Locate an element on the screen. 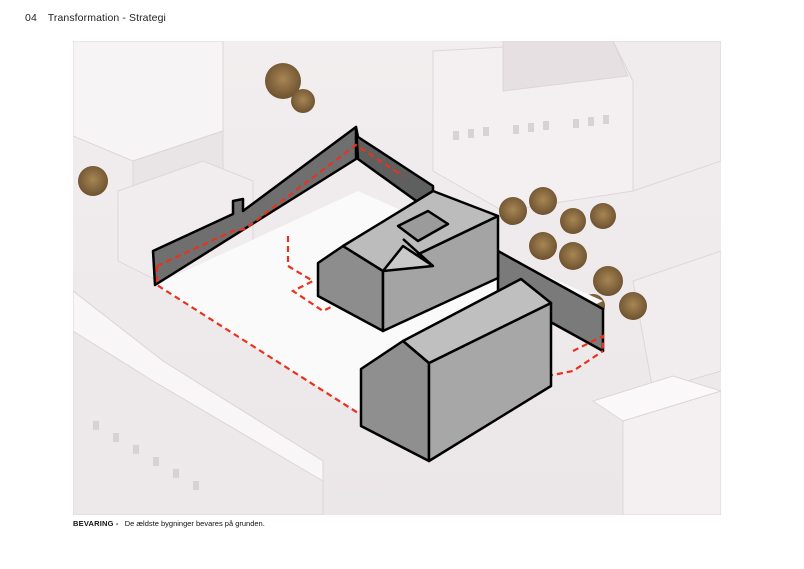 Image resolution: width=804 pixels, height=569 pixels. page-title: Transformation - Strategi is located at coordinates (106, 18).